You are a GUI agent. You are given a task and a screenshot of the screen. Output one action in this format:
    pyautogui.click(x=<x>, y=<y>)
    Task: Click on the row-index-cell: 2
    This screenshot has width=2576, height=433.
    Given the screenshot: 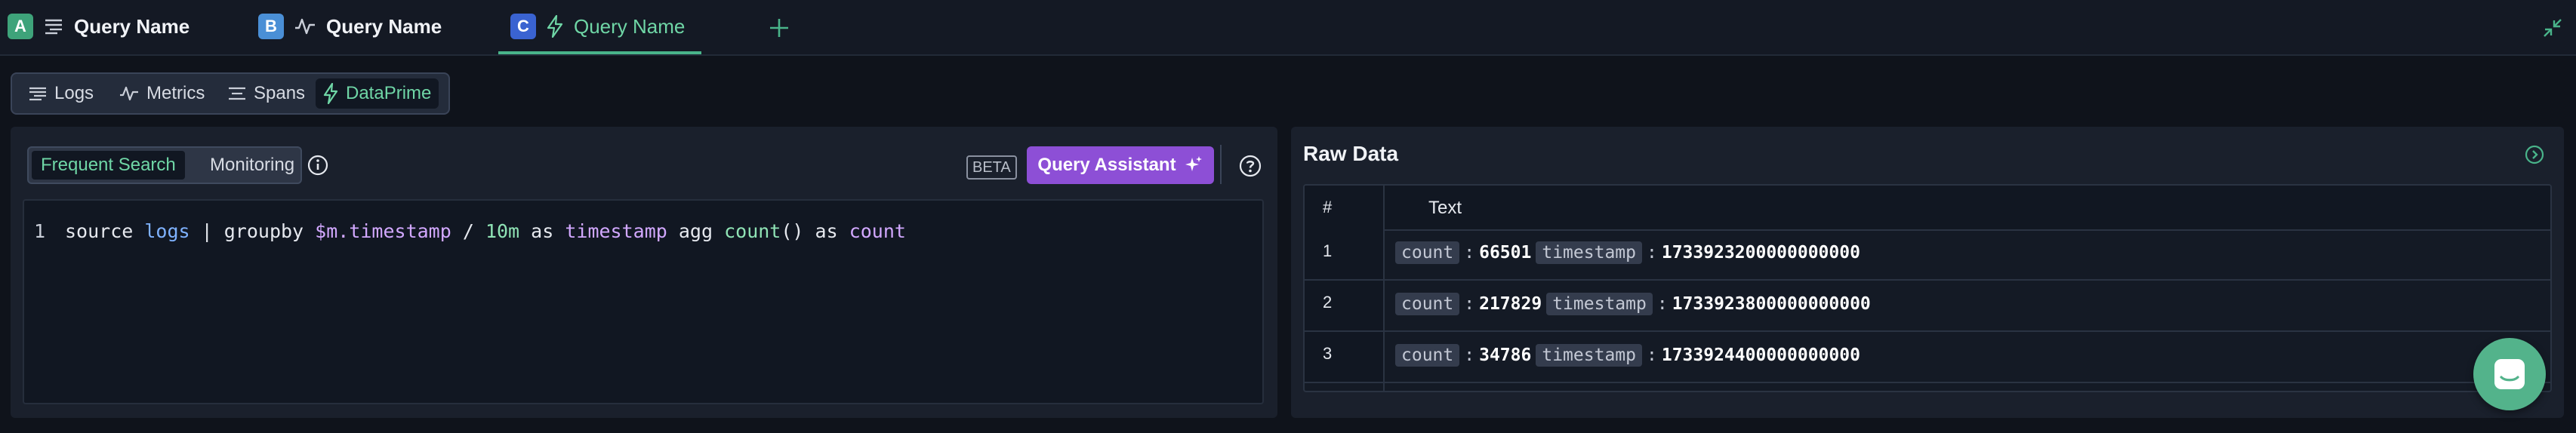 What is the action you would take?
    pyautogui.click(x=1344, y=305)
    